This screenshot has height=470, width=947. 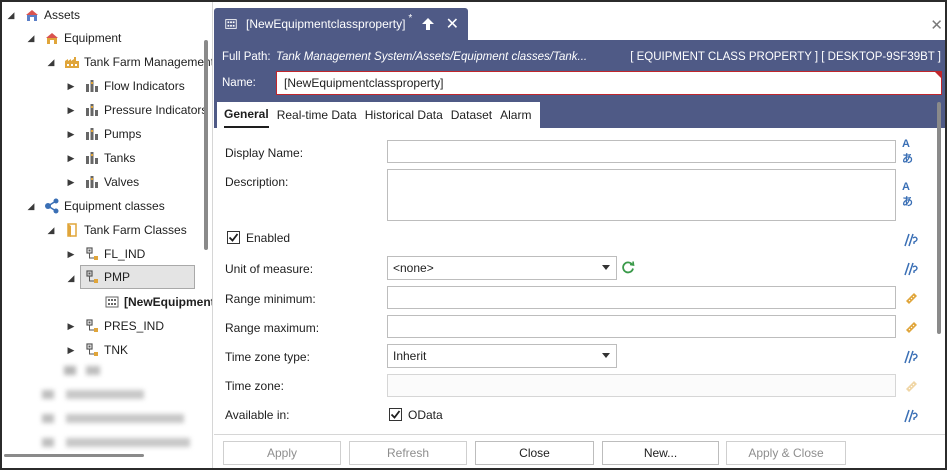 I want to click on apply-button: Apply, so click(x=282, y=453).